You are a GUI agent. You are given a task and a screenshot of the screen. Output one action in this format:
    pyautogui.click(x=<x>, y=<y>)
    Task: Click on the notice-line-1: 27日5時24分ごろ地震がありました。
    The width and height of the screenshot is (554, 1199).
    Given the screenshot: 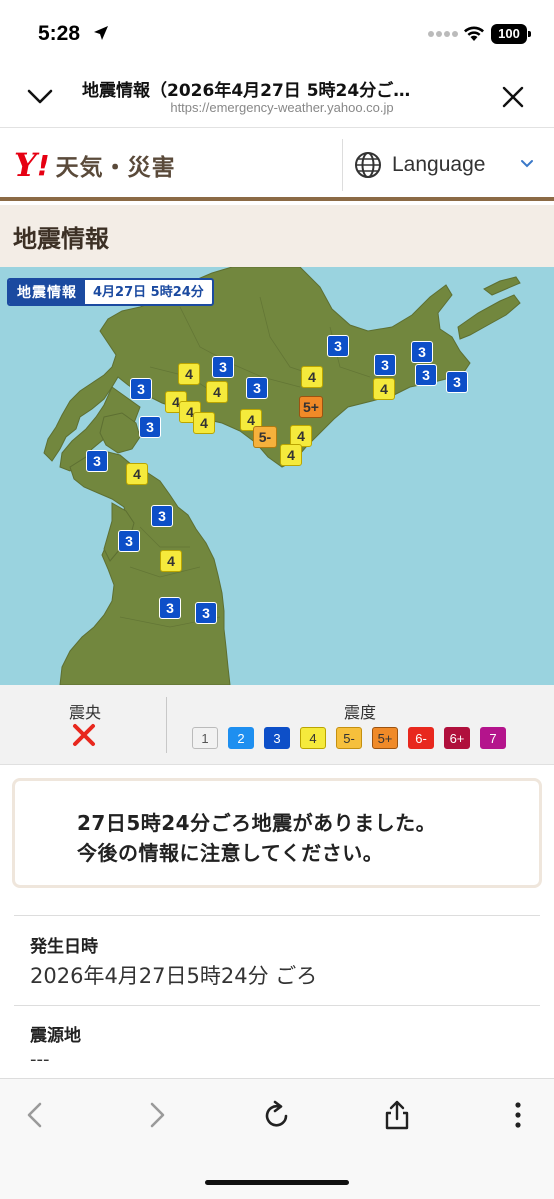 What is the action you would take?
    pyautogui.click(x=257, y=823)
    